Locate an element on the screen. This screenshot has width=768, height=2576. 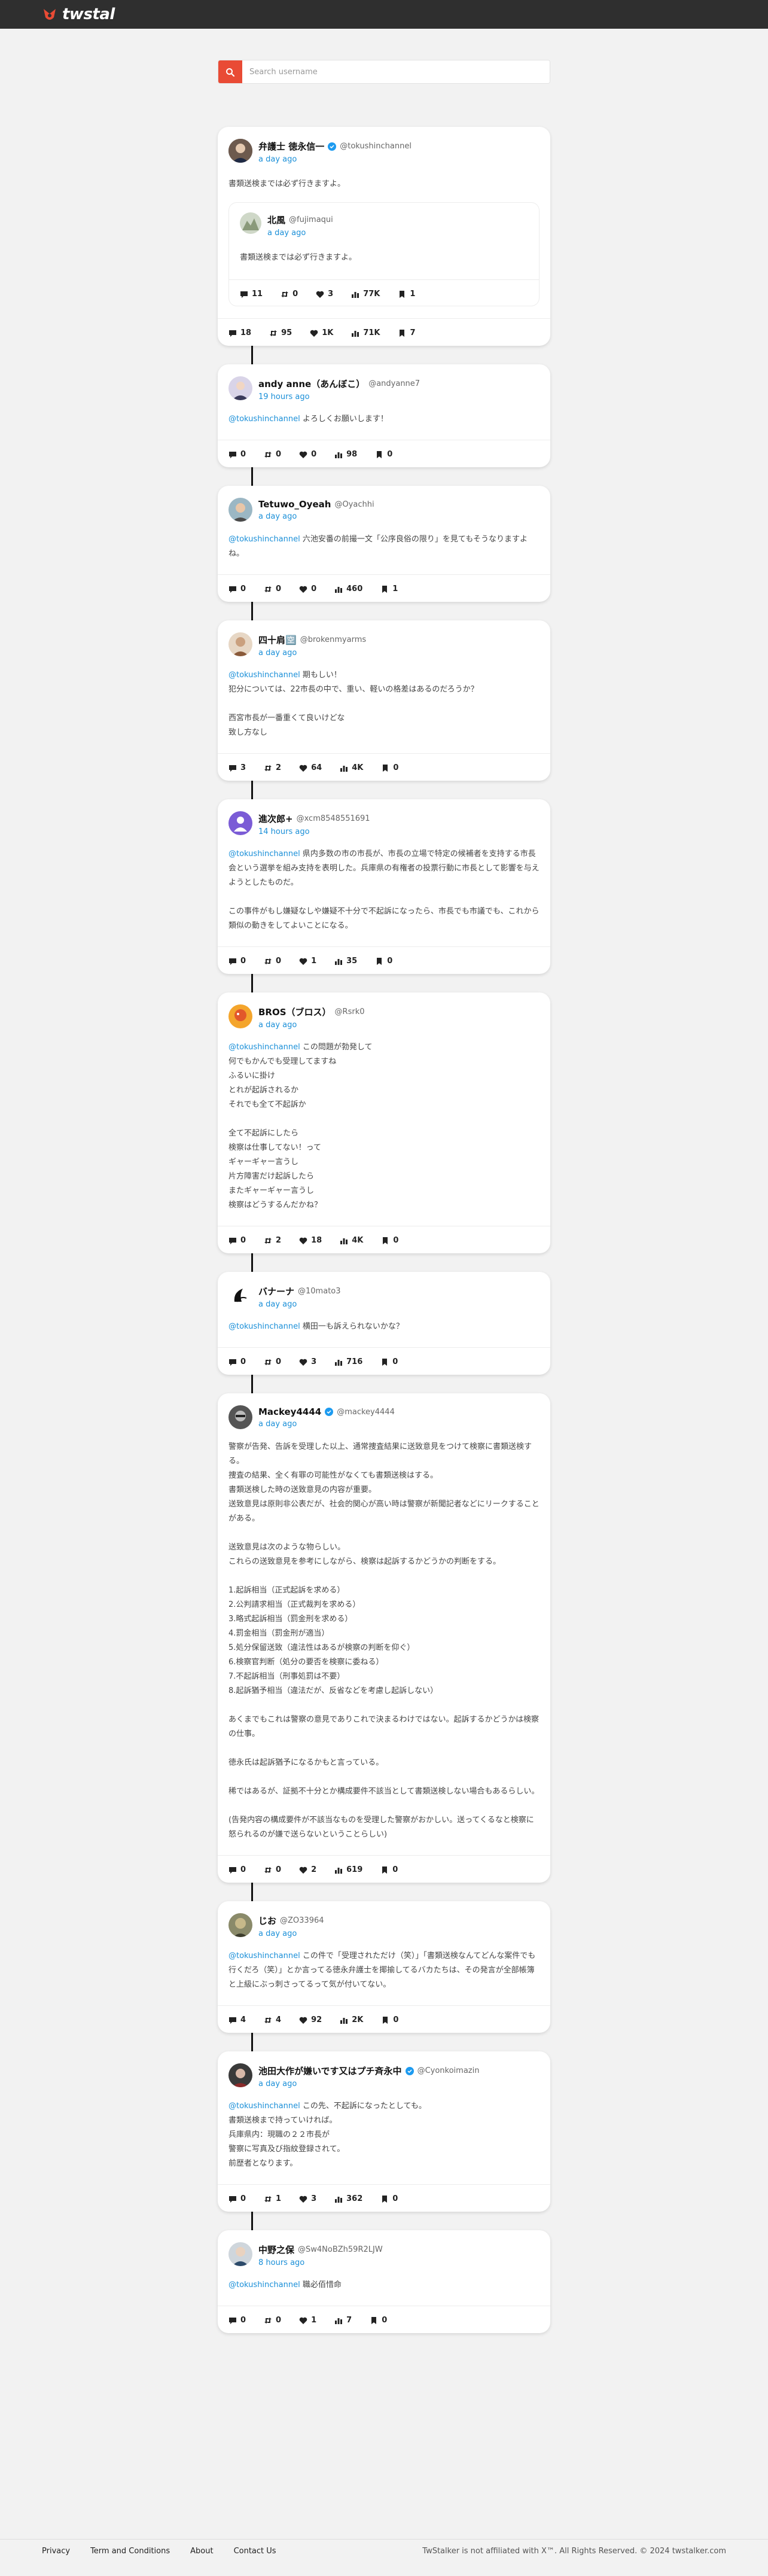
author-handle: @xcm8548551691 is located at coordinates (333, 818).